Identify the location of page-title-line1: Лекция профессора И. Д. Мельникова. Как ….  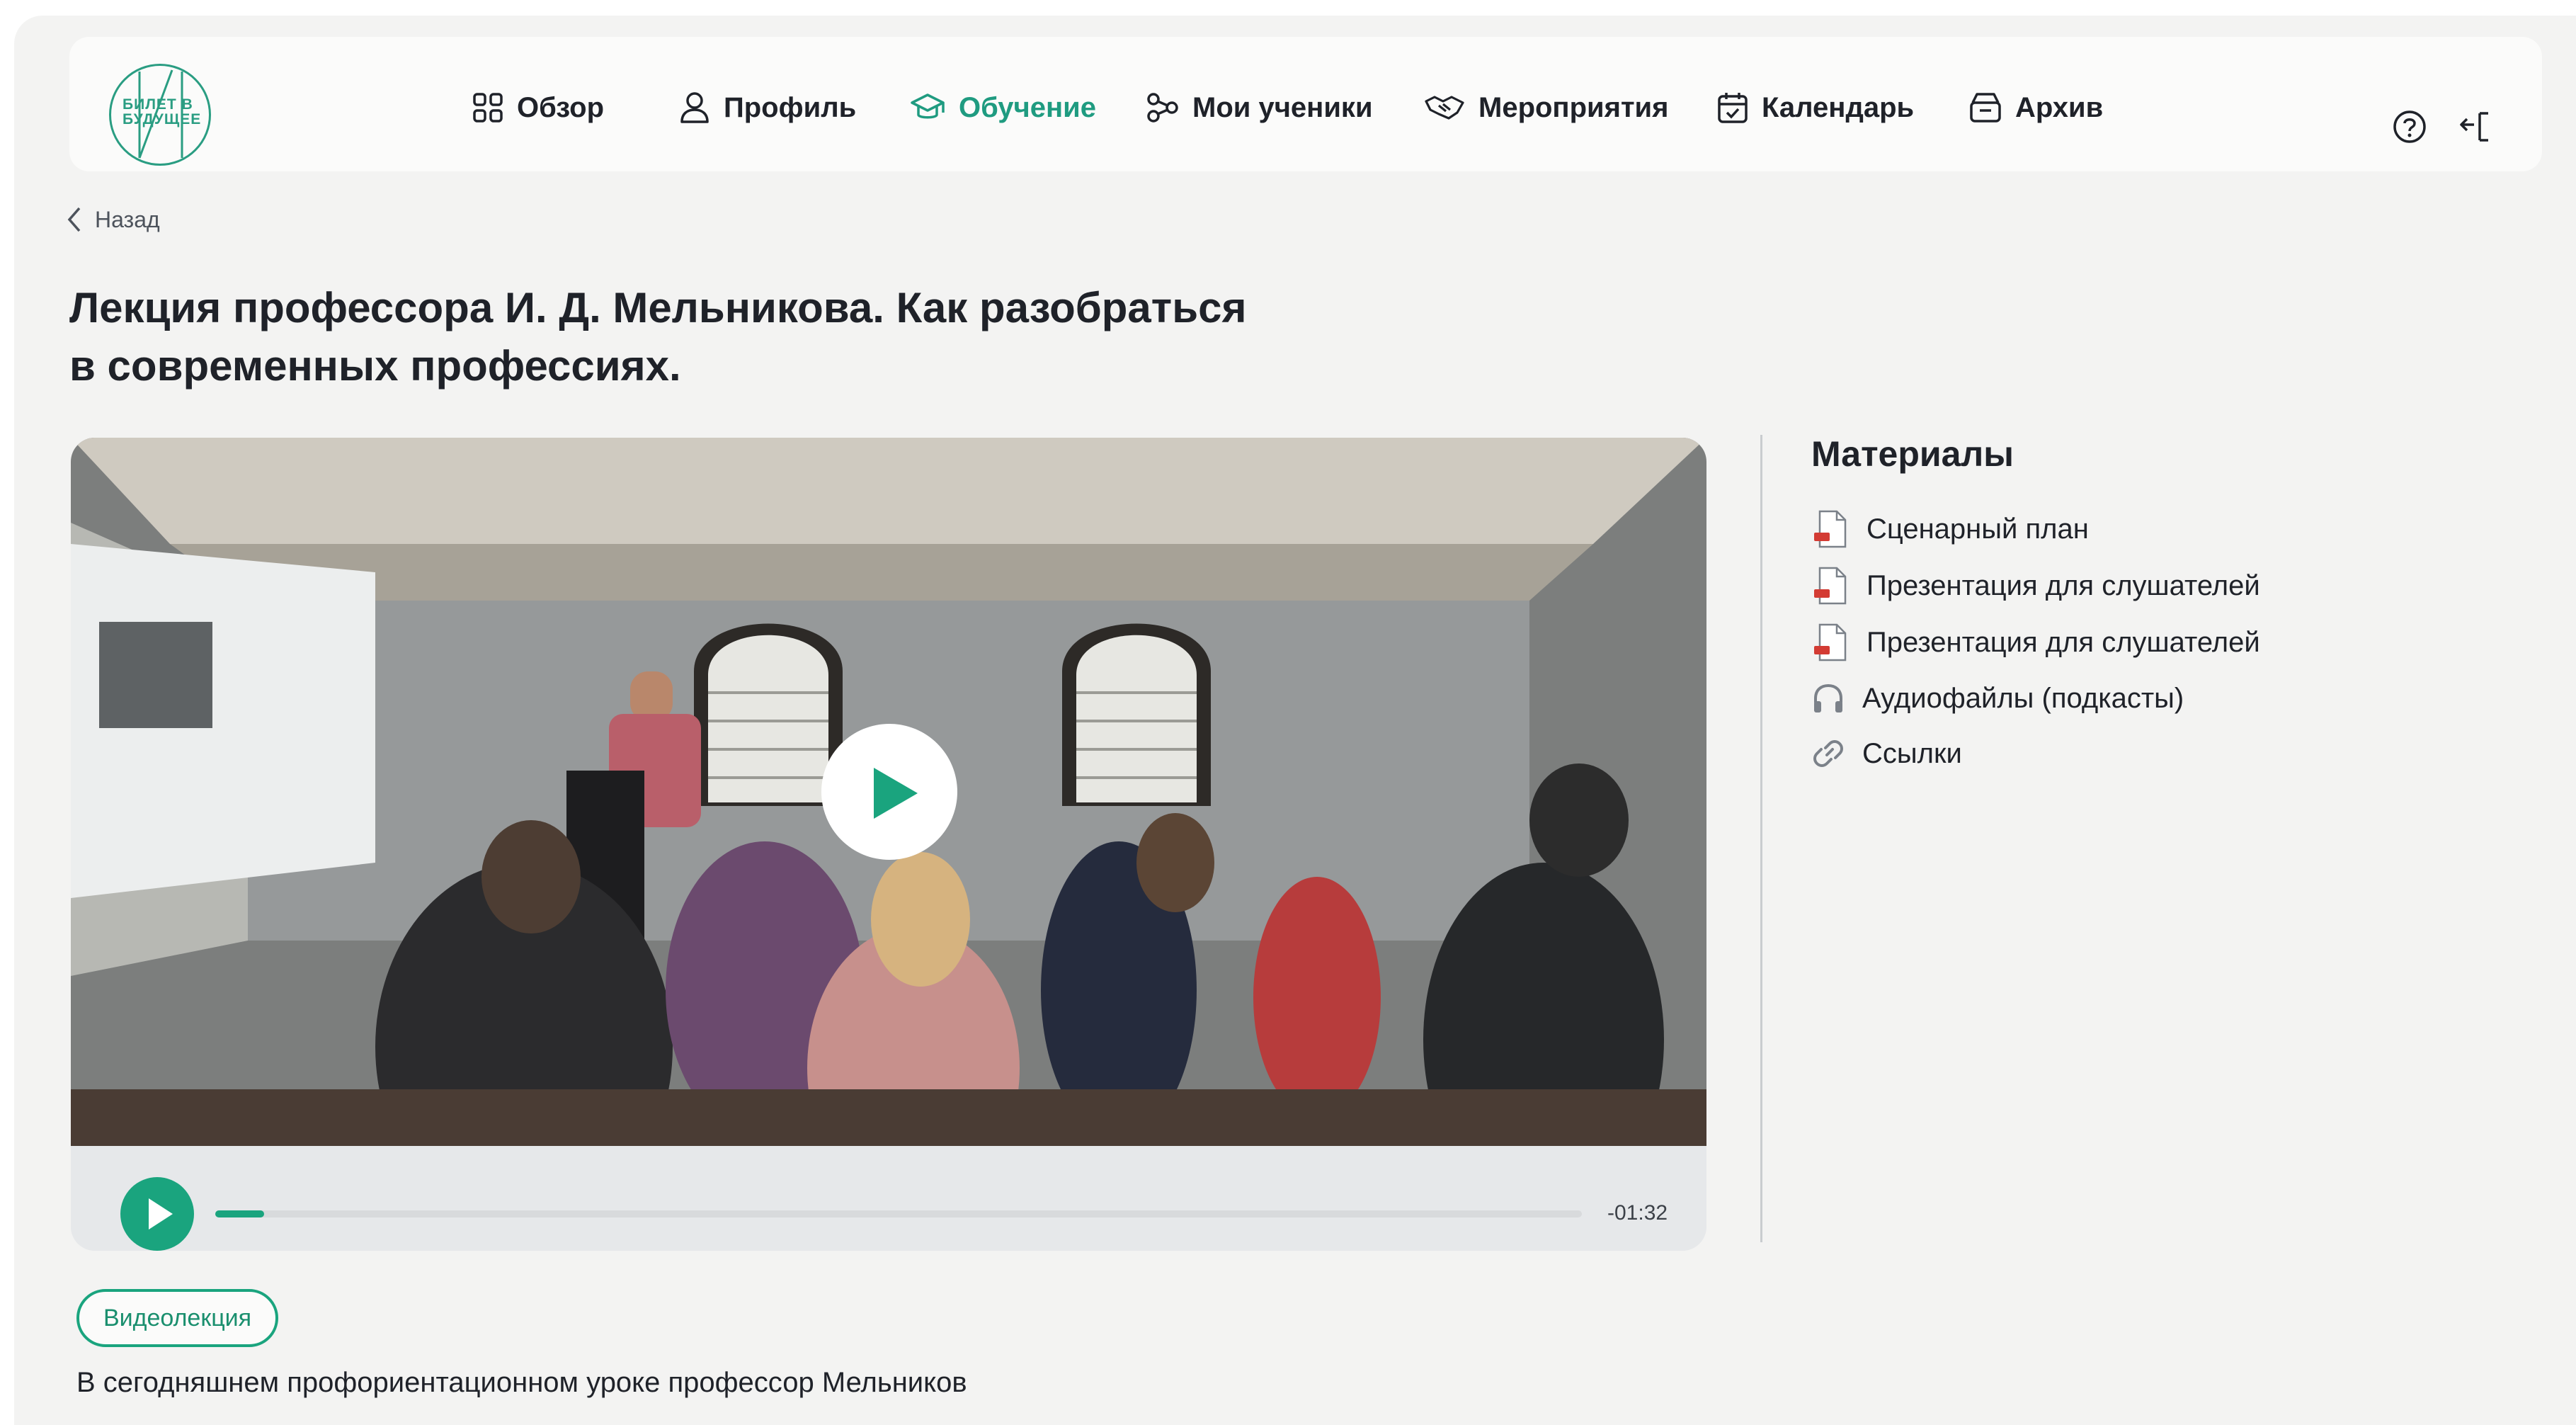
(658, 308).